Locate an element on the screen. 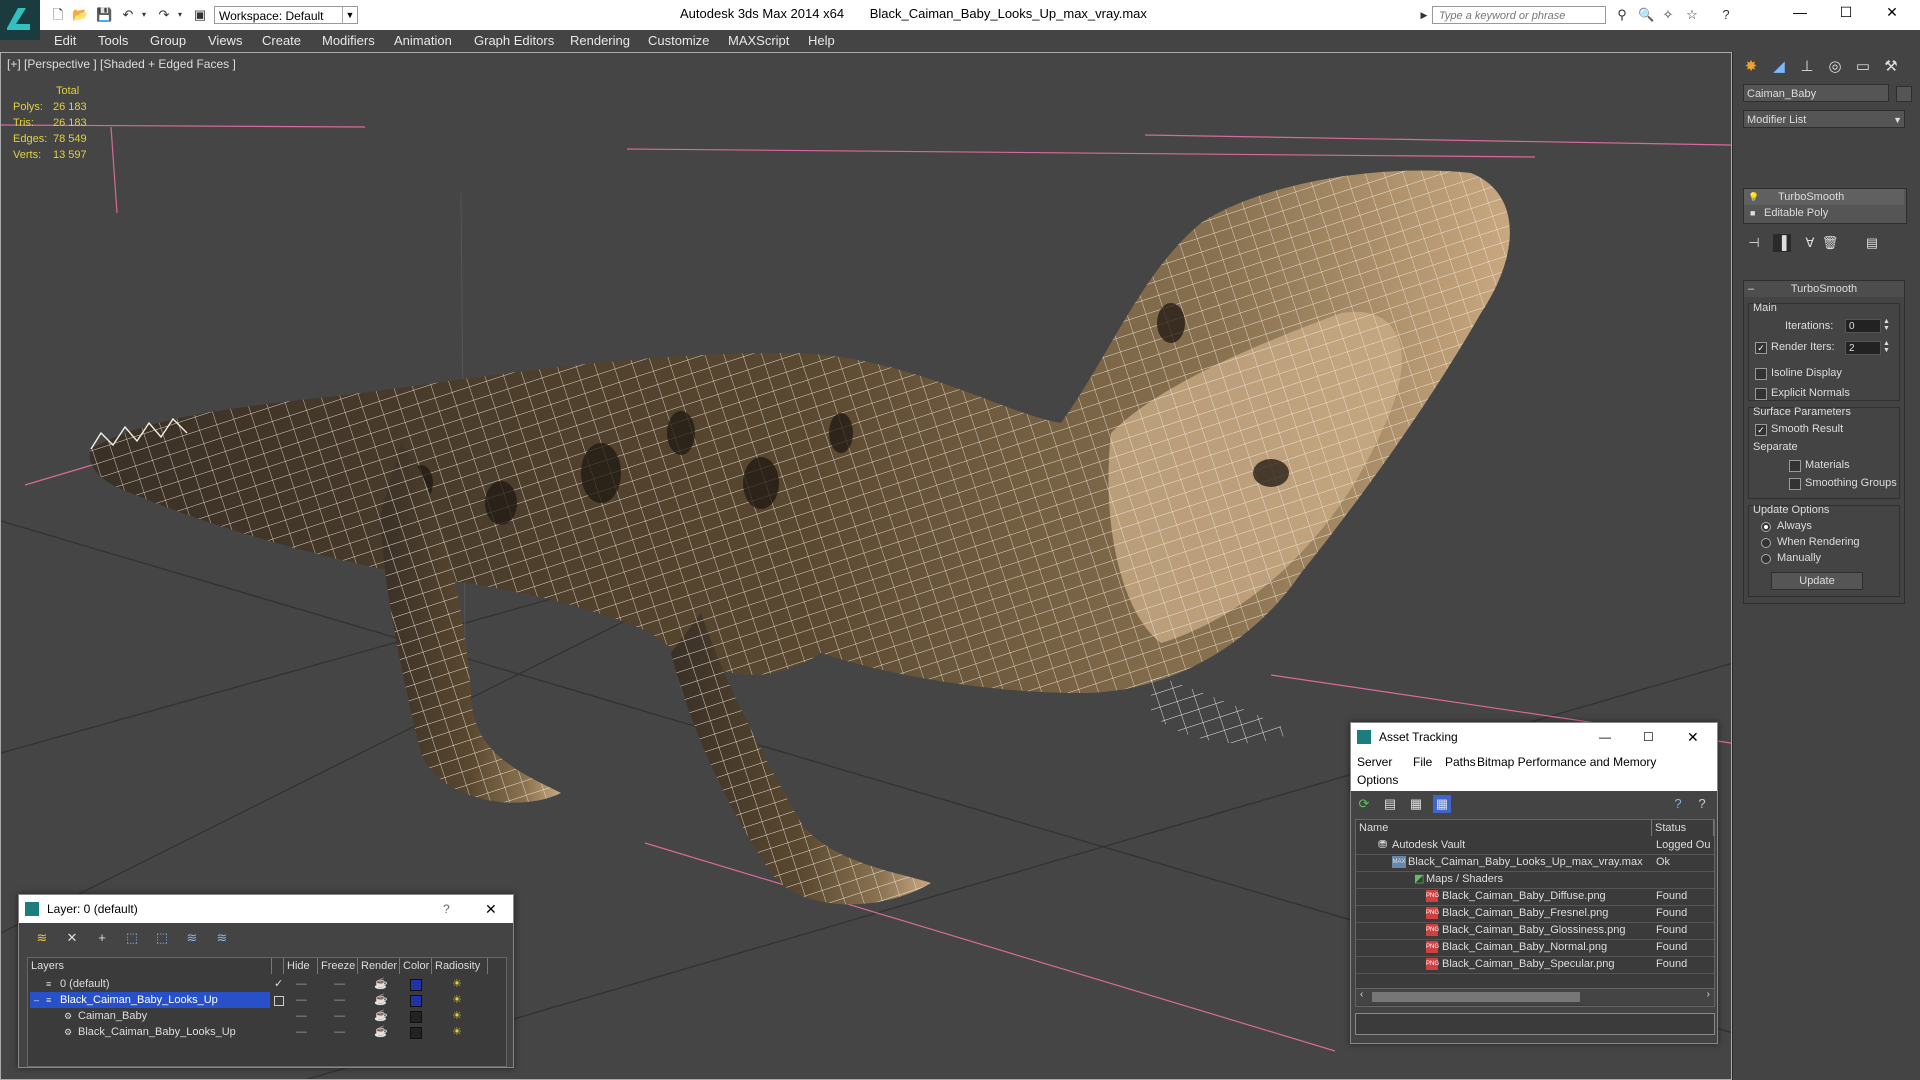 The image size is (1920, 1080). hide-column-header: Hide is located at coordinates (301, 966).